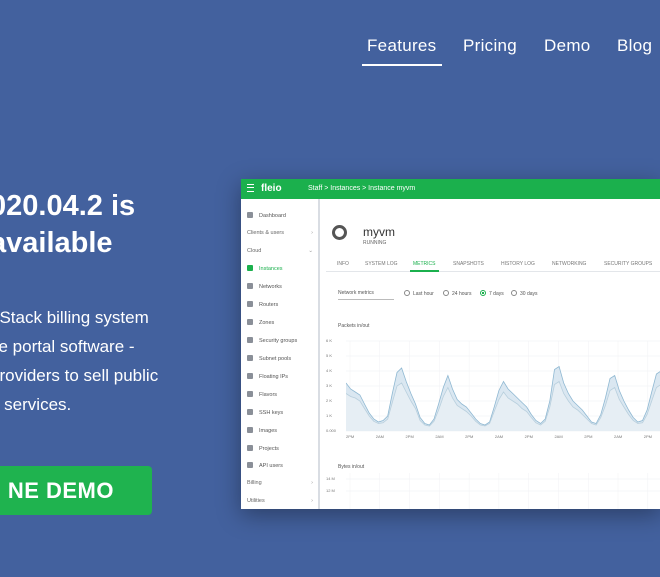  I want to click on breadcrumb: Staff > Instances > Instance myvm, so click(362, 188).